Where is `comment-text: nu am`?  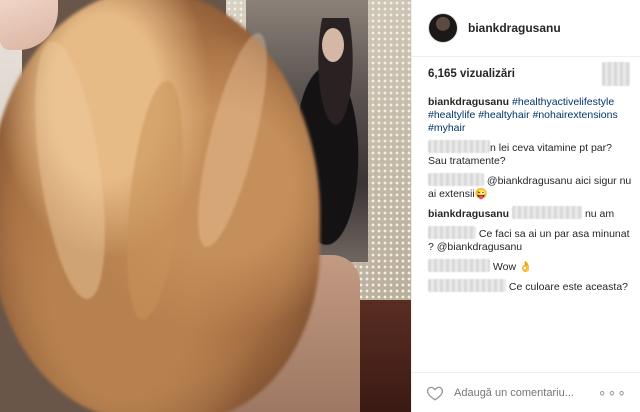
comment-text: nu am is located at coordinates (599, 214).